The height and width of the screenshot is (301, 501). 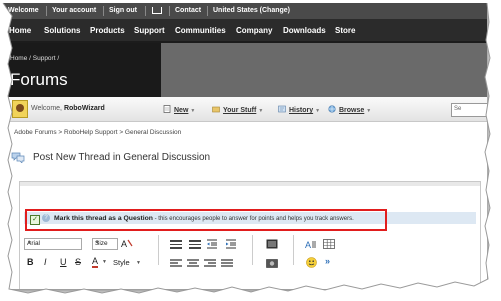 I want to click on username: RoboWizard, so click(x=84, y=108).